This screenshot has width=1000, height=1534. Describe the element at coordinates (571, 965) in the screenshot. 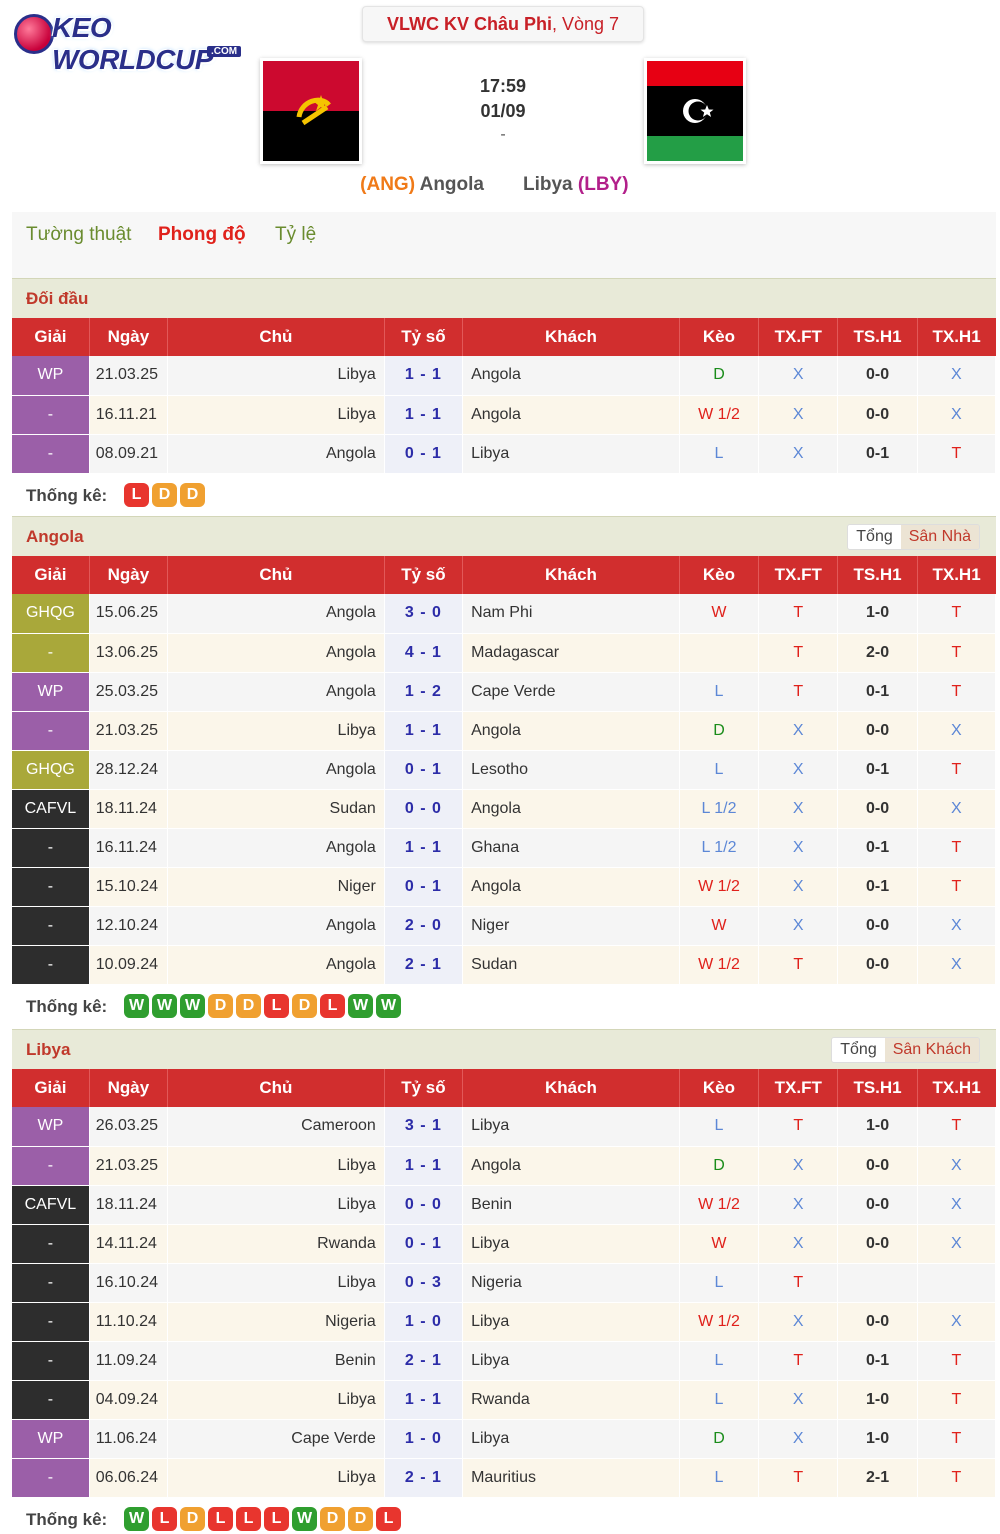

I see `away-team-cell: Sudan` at that location.